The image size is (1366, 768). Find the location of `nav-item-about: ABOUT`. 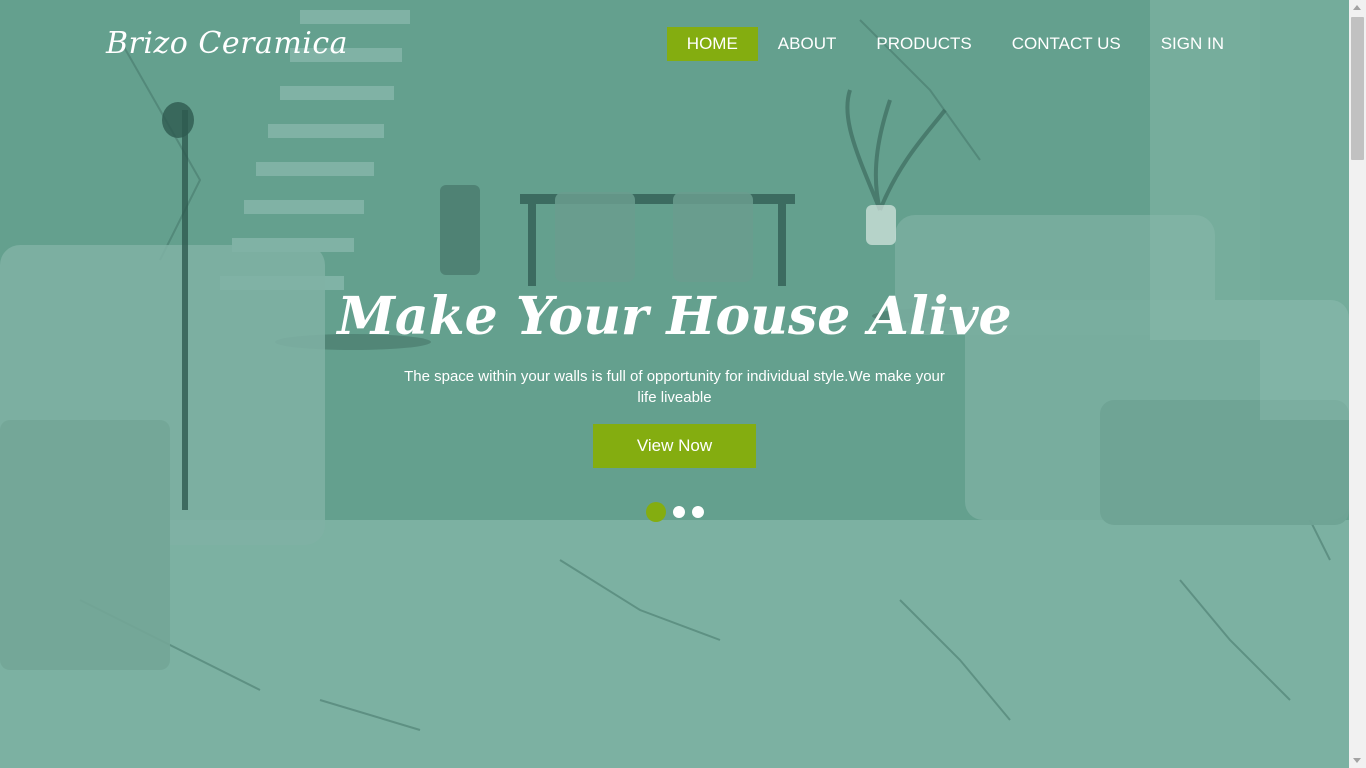

nav-item-about: ABOUT is located at coordinates (807, 44).